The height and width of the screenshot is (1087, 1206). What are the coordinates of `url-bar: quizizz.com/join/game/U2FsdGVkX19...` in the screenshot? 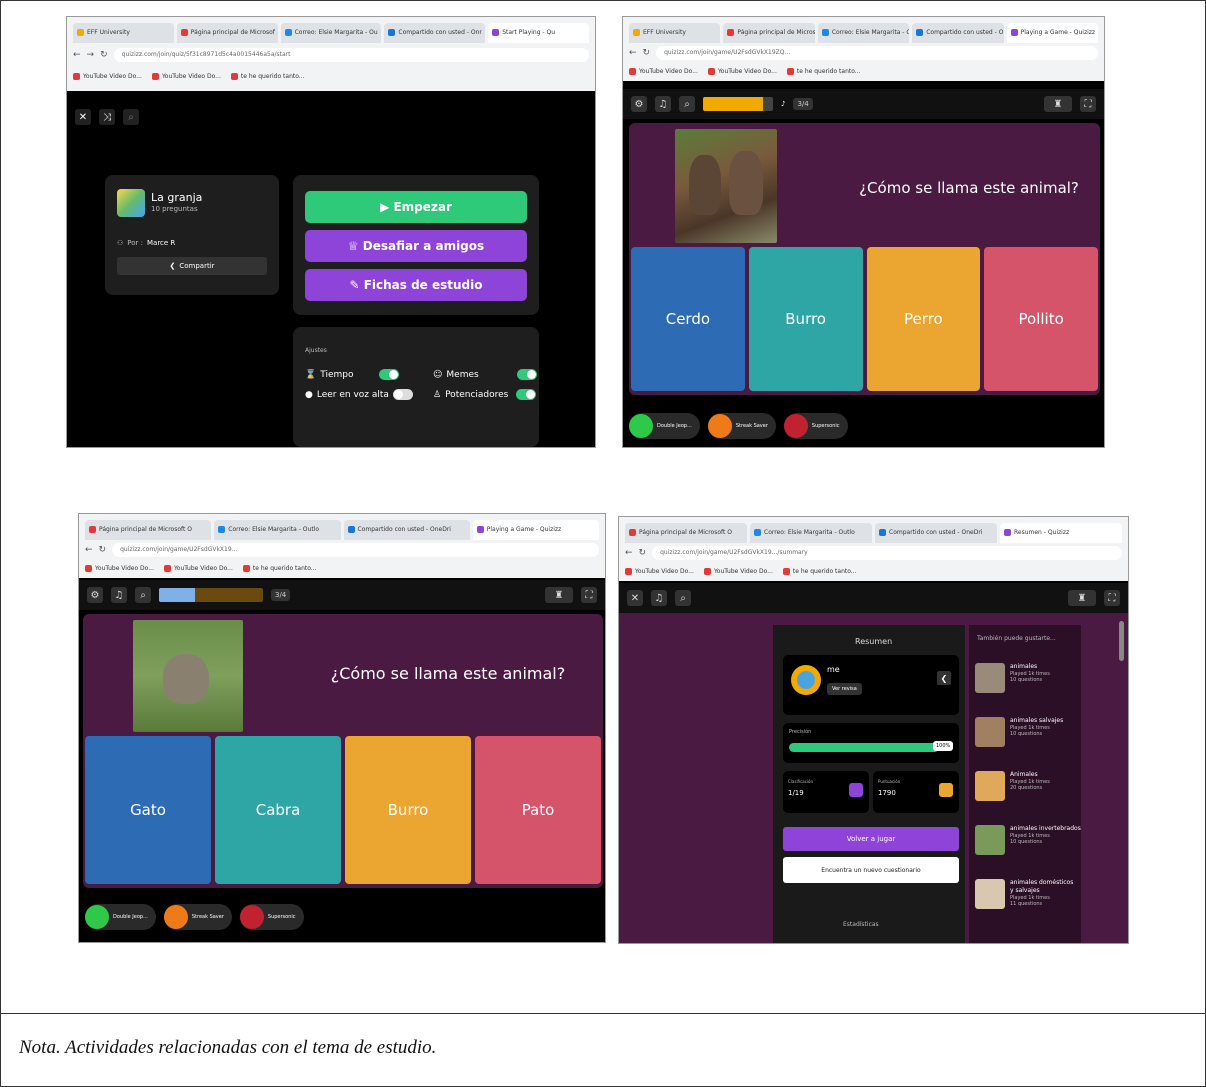 It's located at (355, 550).